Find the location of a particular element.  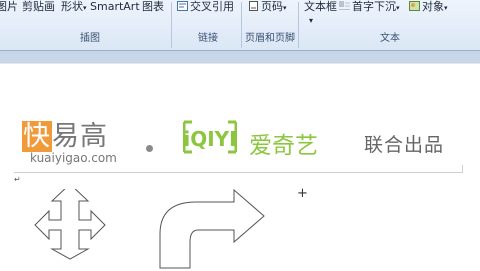

kuaiyigao-url: kuaiyigao.com is located at coordinates (73, 158).